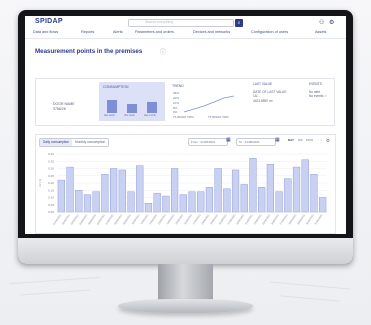 The width and height of the screenshot is (371, 325). I want to click on segment-day: DAY, so click(291, 140).